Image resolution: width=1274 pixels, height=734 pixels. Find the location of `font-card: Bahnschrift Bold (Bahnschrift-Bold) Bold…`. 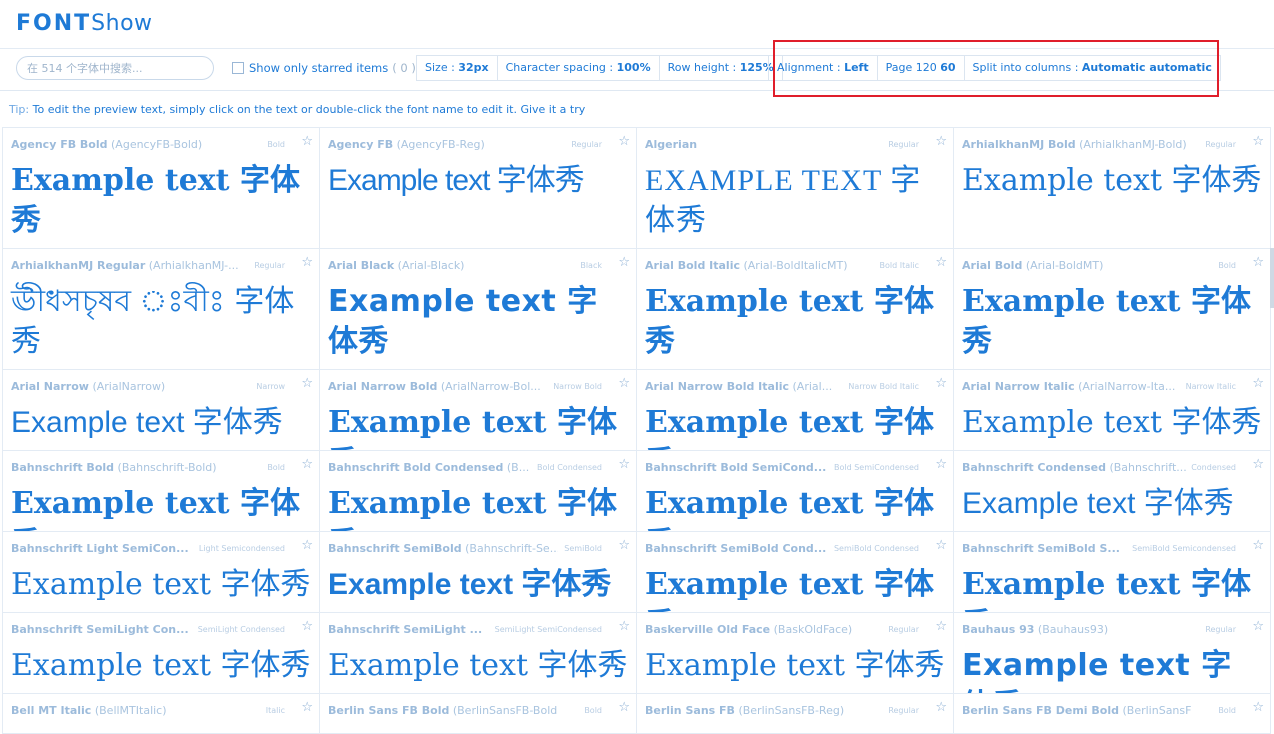

font-card: Bahnschrift Bold (Bahnschrift-Bold) Bold… is located at coordinates (161, 491).